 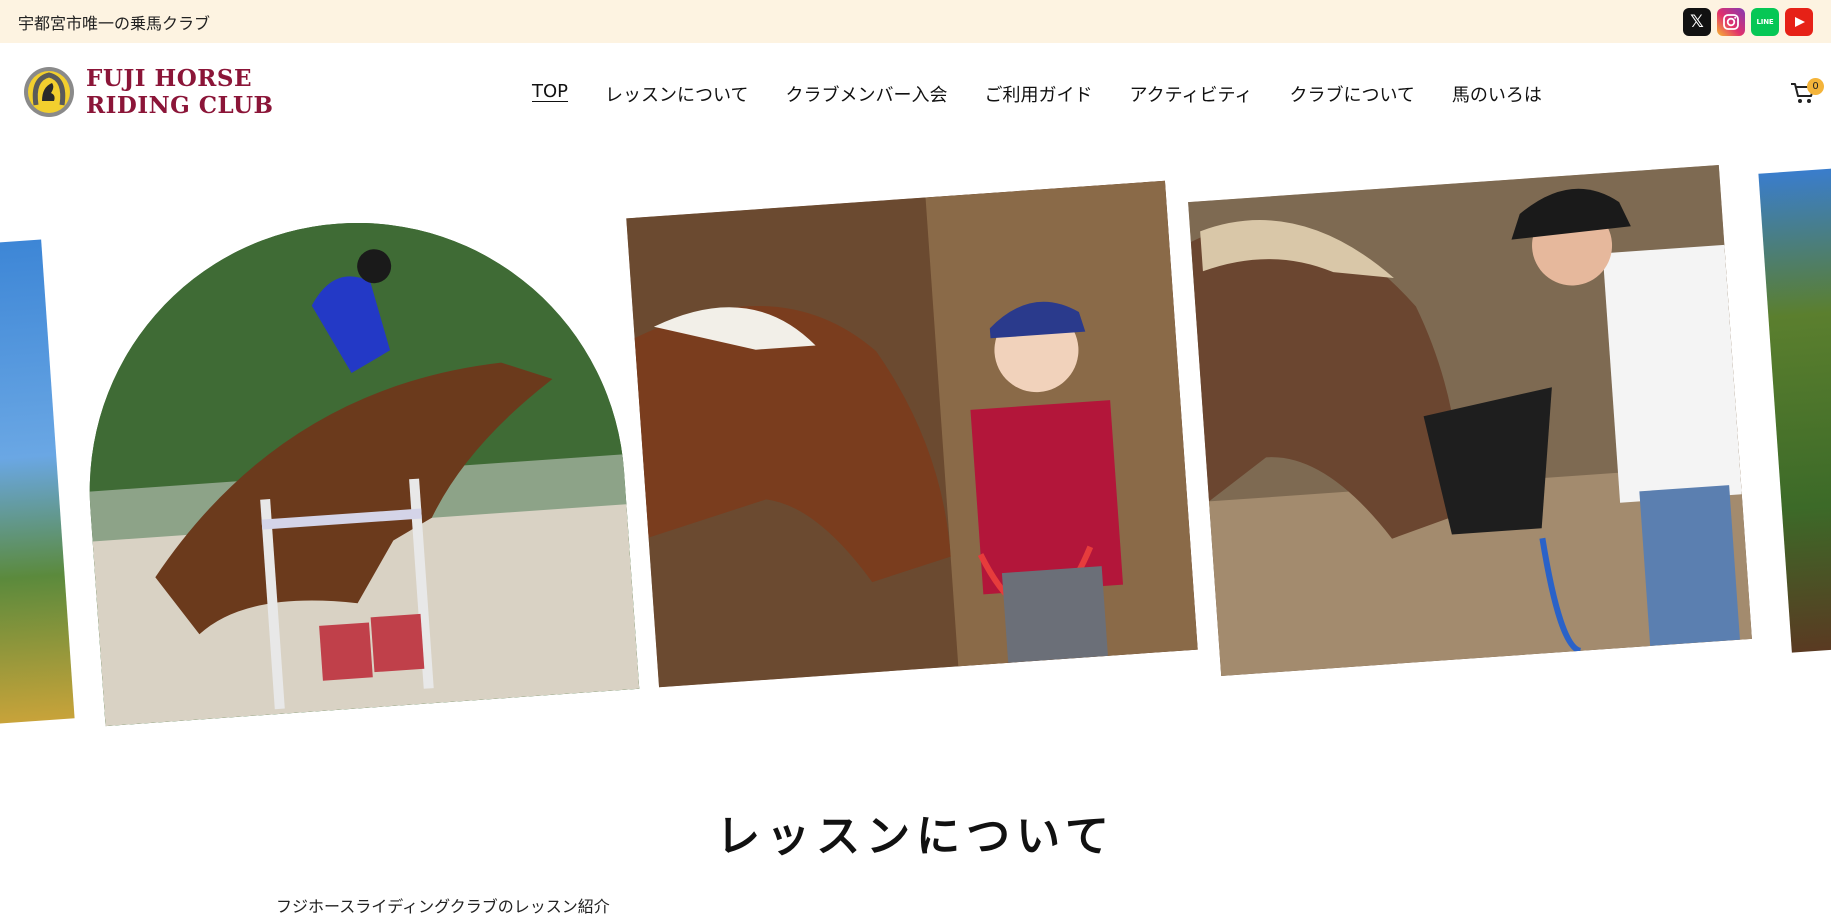 What do you see at coordinates (1497, 94) in the screenshot?
I see `nav-horse-basics: 馬のいろは` at bounding box center [1497, 94].